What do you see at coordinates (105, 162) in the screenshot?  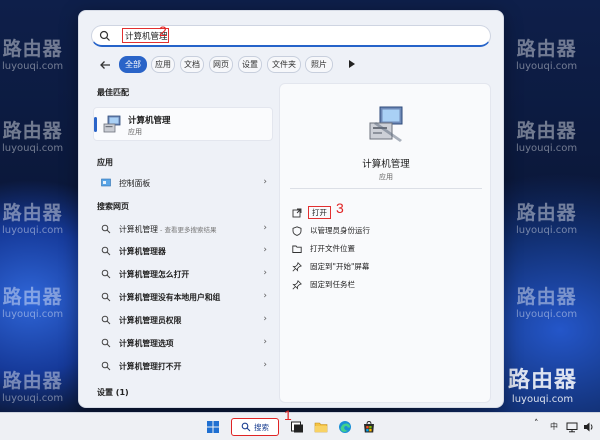 I see `apps-header: 应用` at bounding box center [105, 162].